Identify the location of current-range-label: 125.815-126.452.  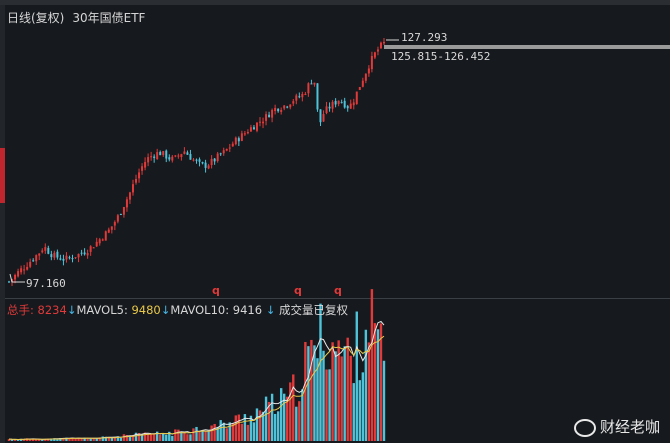
(441, 56).